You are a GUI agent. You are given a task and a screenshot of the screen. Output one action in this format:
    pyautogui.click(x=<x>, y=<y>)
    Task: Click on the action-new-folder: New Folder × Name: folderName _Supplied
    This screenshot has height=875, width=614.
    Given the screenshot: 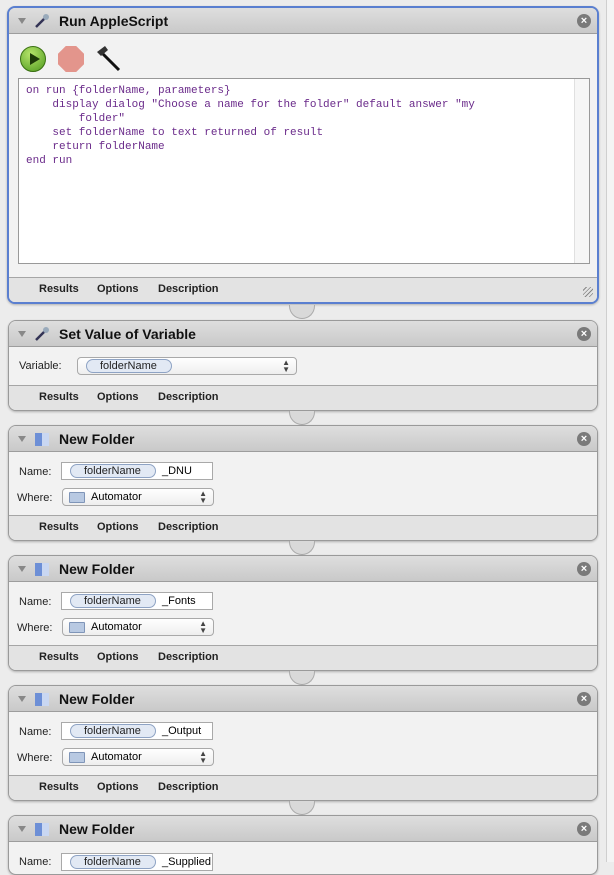 What is the action you would take?
    pyautogui.click(x=303, y=845)
    